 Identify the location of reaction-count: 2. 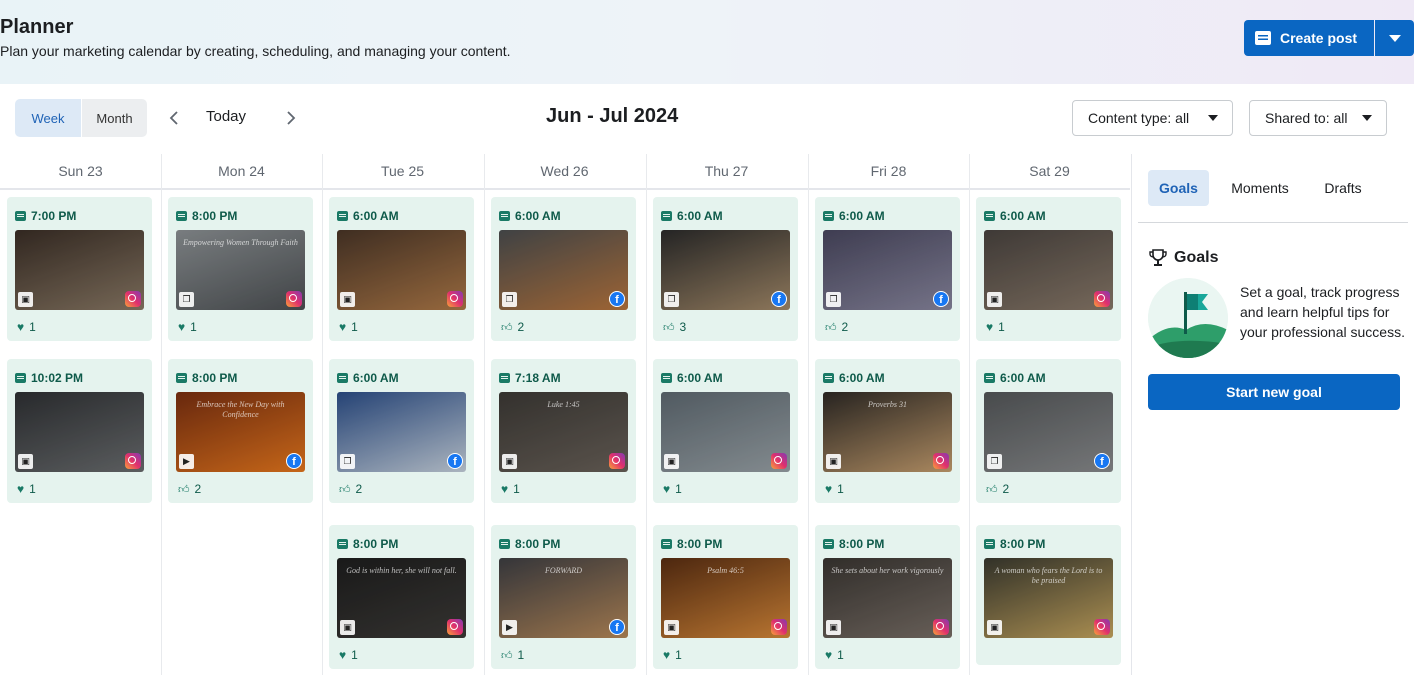
(359, 489).